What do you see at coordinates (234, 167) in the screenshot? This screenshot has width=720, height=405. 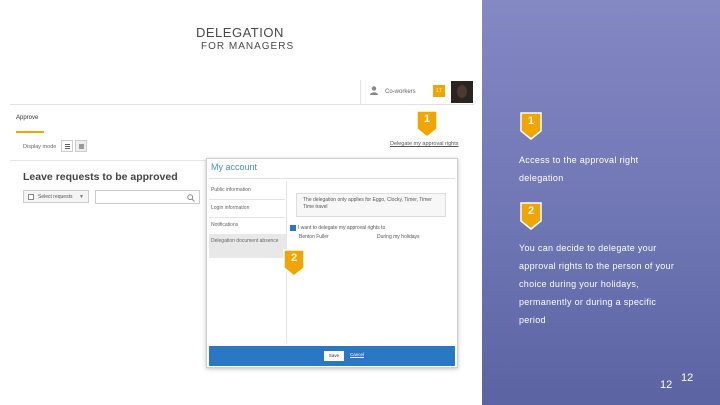 I see `modal-title: My account` at bounding box center [234, 167].